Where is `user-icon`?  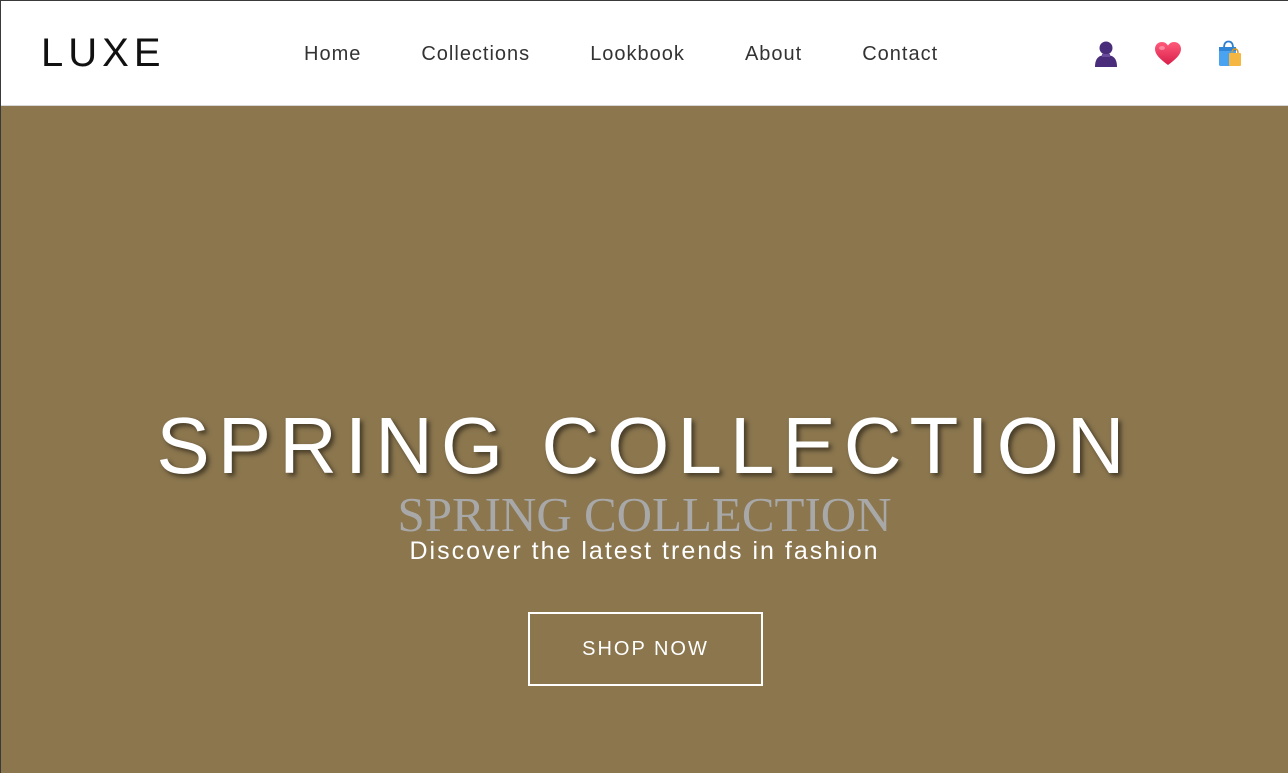 user-icon is located at coordinates (1106, 54).